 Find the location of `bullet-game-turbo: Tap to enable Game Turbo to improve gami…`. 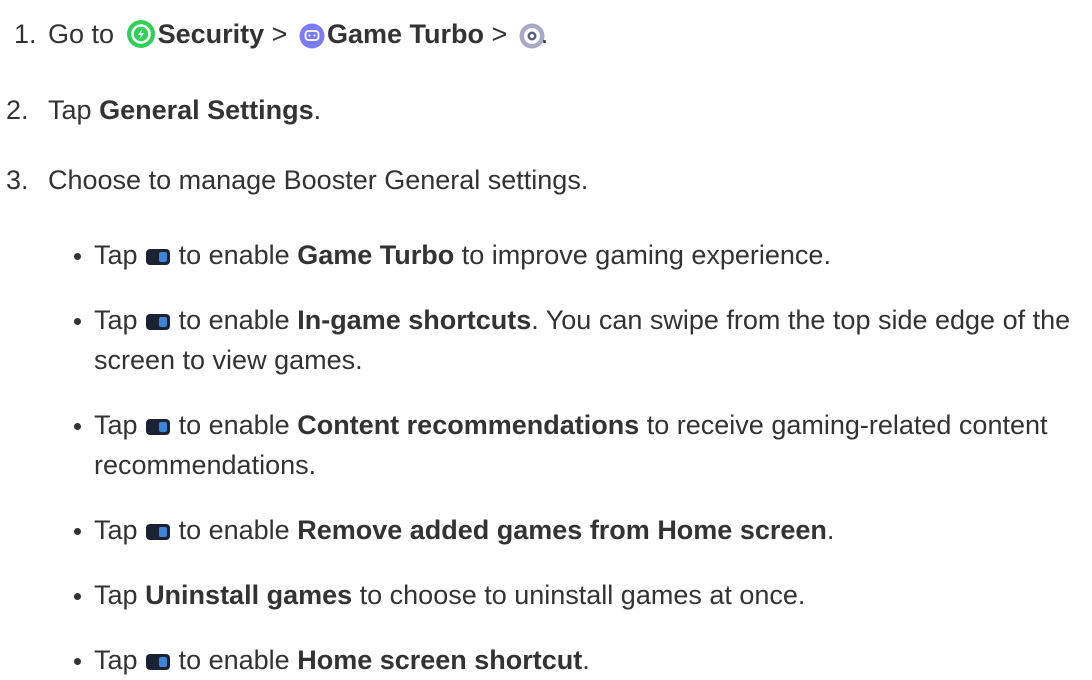

bullet-game-turbo: Tap to enable Game Turbo to improve gami… is located at coordinates (546, 255).